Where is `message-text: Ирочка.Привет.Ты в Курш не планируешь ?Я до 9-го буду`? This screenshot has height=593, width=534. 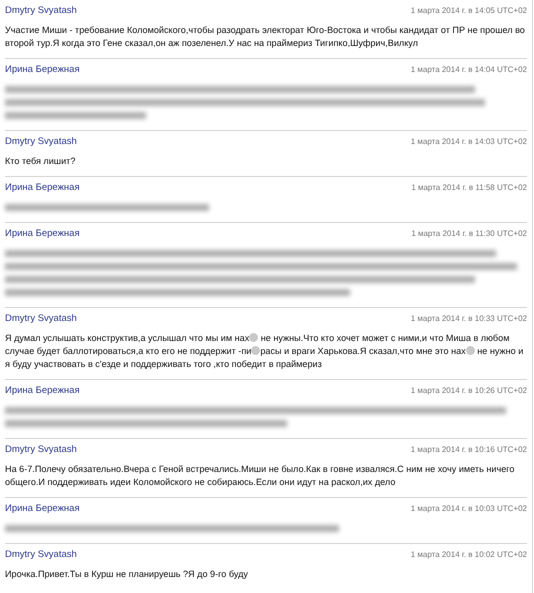
message-text: Ирочка.Привет.Ты в Курш не планируешь ?Я до 9-го буду is located at coordinates (127, 574).